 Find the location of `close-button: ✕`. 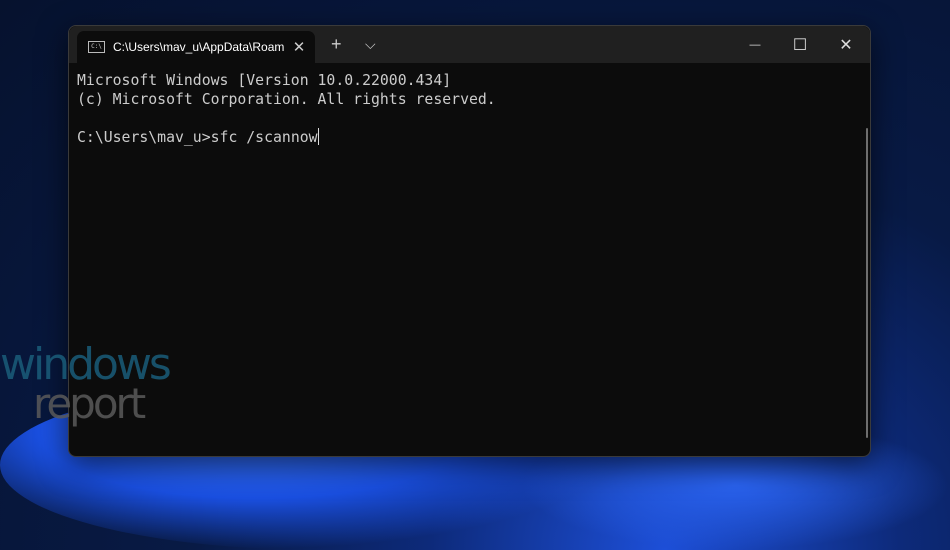

close-button: ✕ is located at coordinates (846, 44).